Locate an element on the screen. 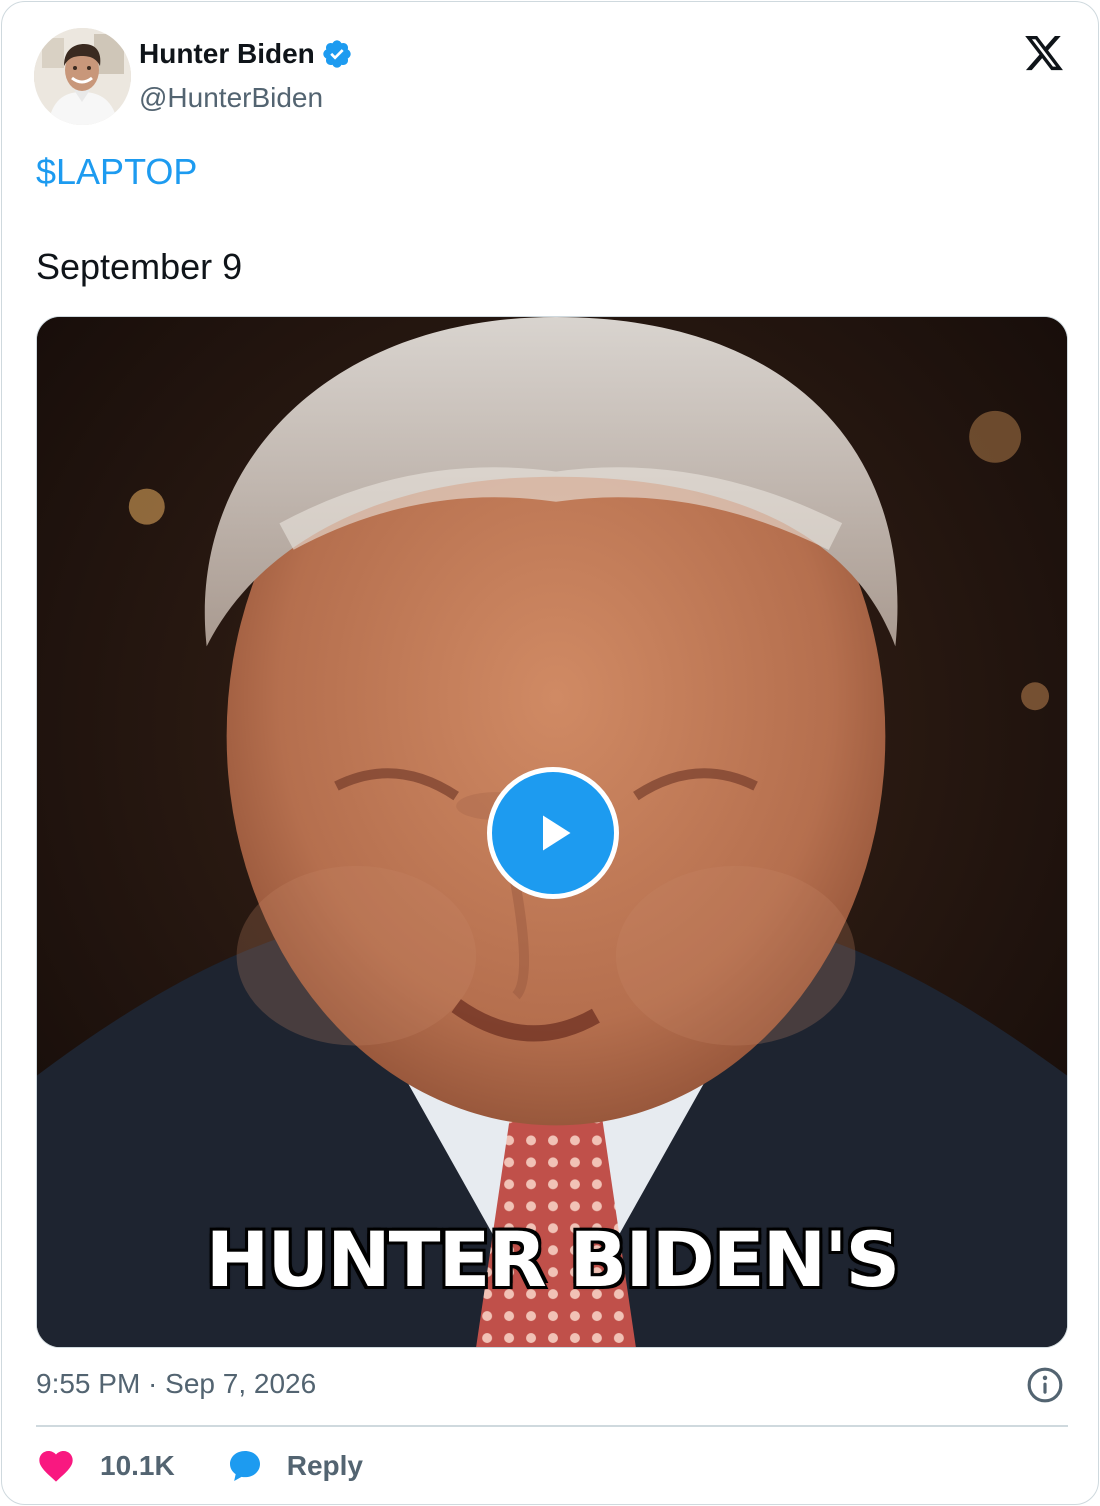  cashtag-link: $LAPTOP is located at coordinates (116, 172).